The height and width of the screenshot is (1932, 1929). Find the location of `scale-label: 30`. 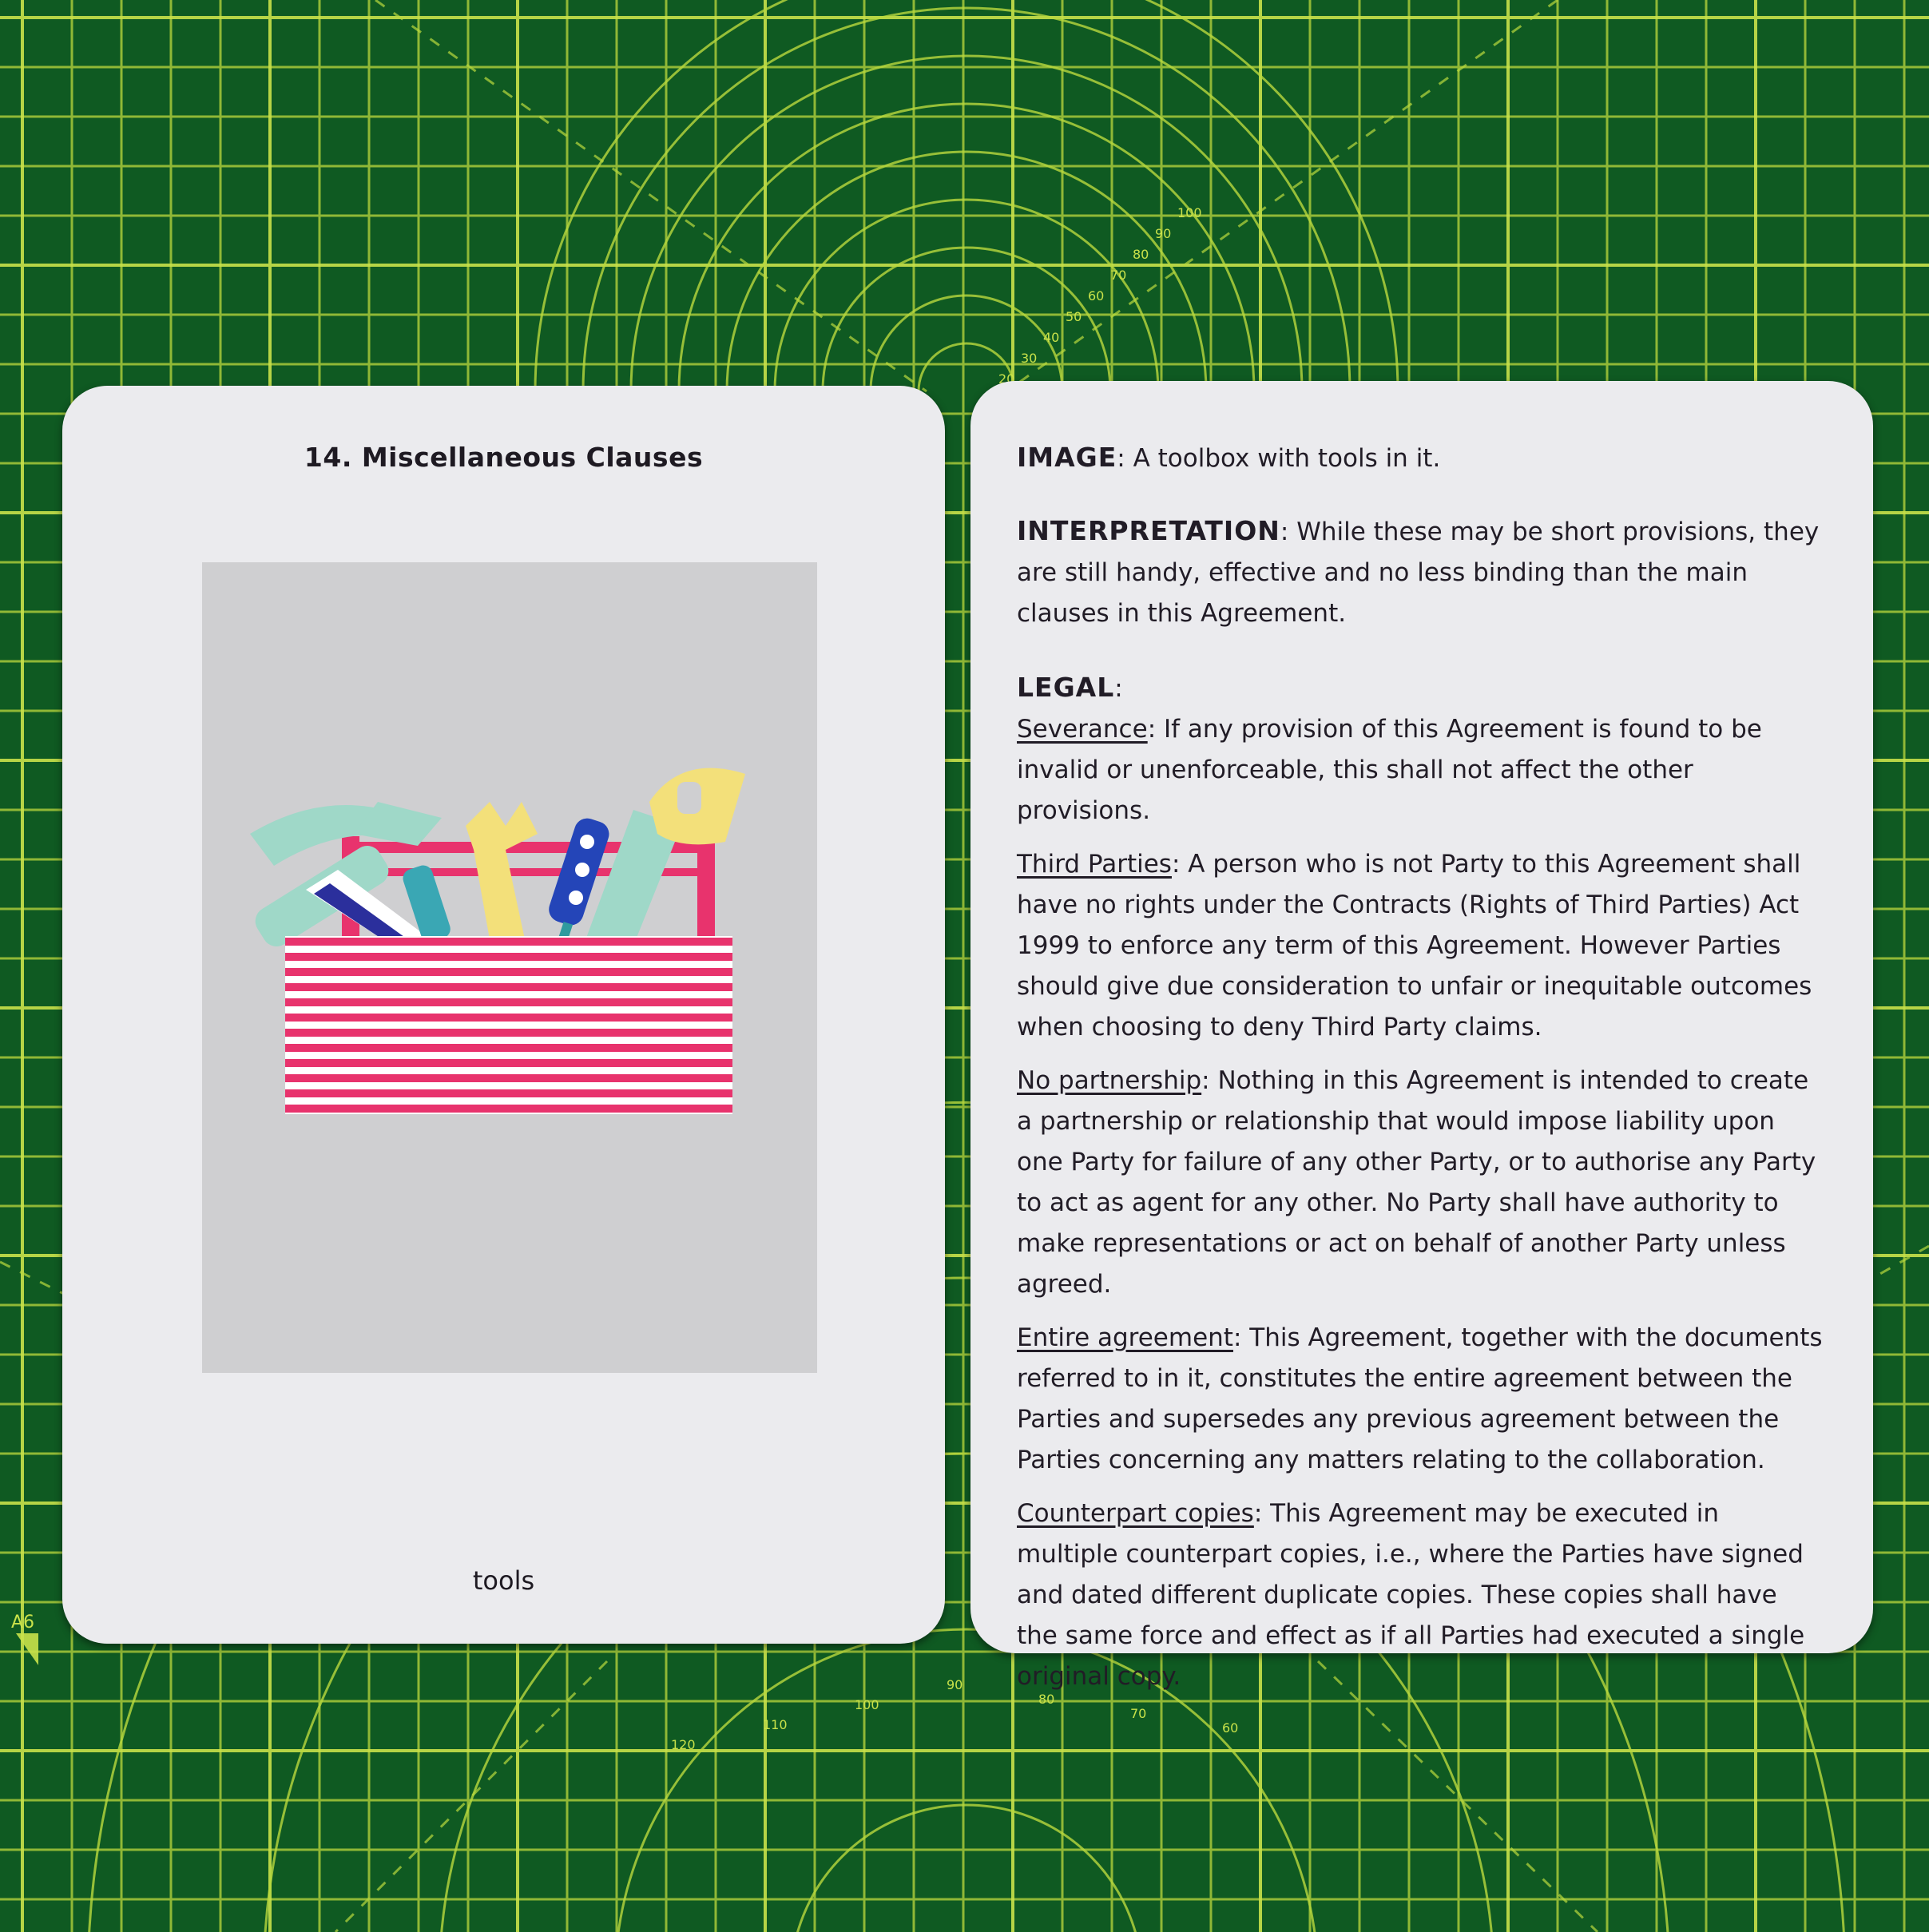

scale-label: 30 is located at coordinates (1029, 358).